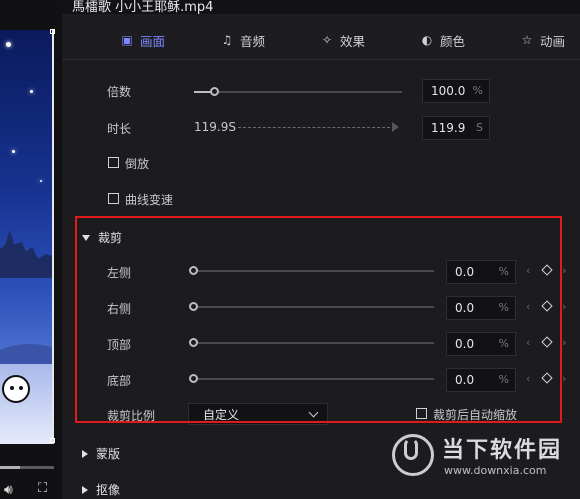 The height and width of the screenshot is (499, 580). I want to click on tab-audio: ♫ 音频, so click(242, 40).